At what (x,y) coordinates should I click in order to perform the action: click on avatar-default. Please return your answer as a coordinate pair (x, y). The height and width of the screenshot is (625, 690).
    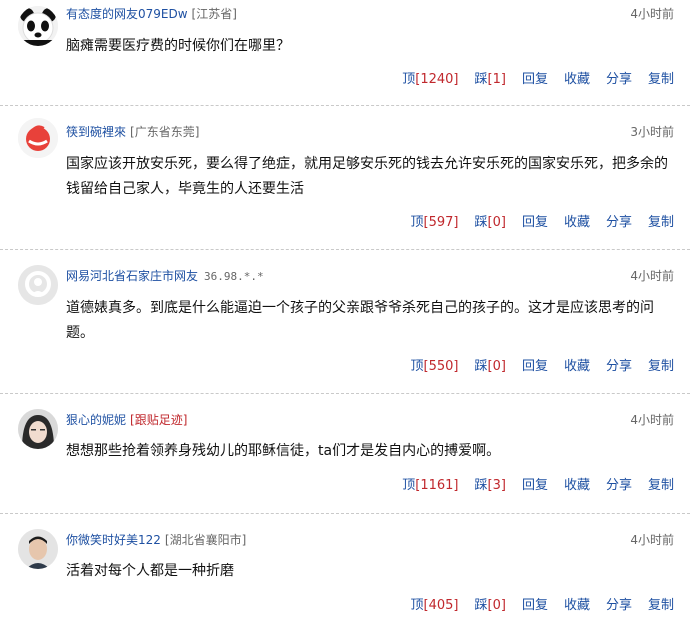
    Looking at the image, I should click on (38, 285).